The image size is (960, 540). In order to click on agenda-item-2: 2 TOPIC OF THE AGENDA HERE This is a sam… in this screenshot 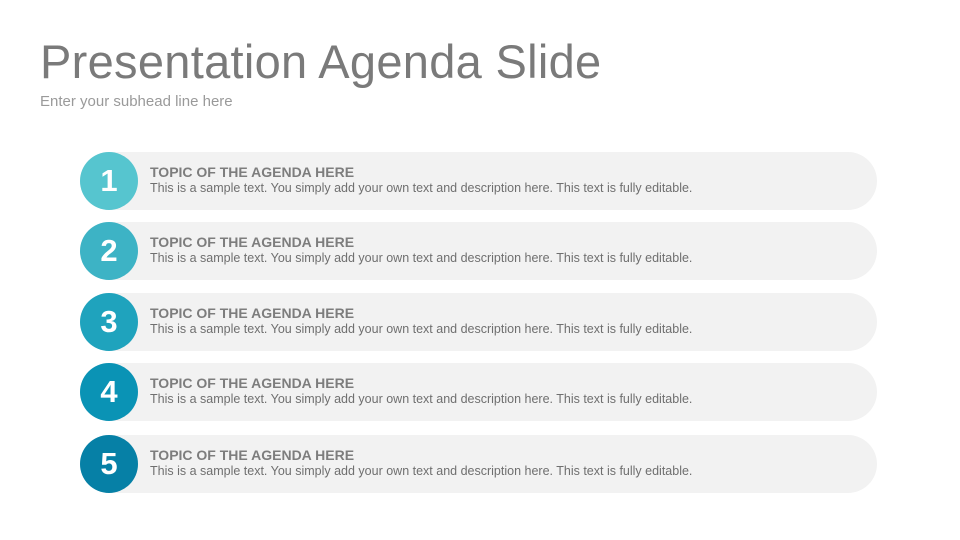, I will do `click(478, 251)`.